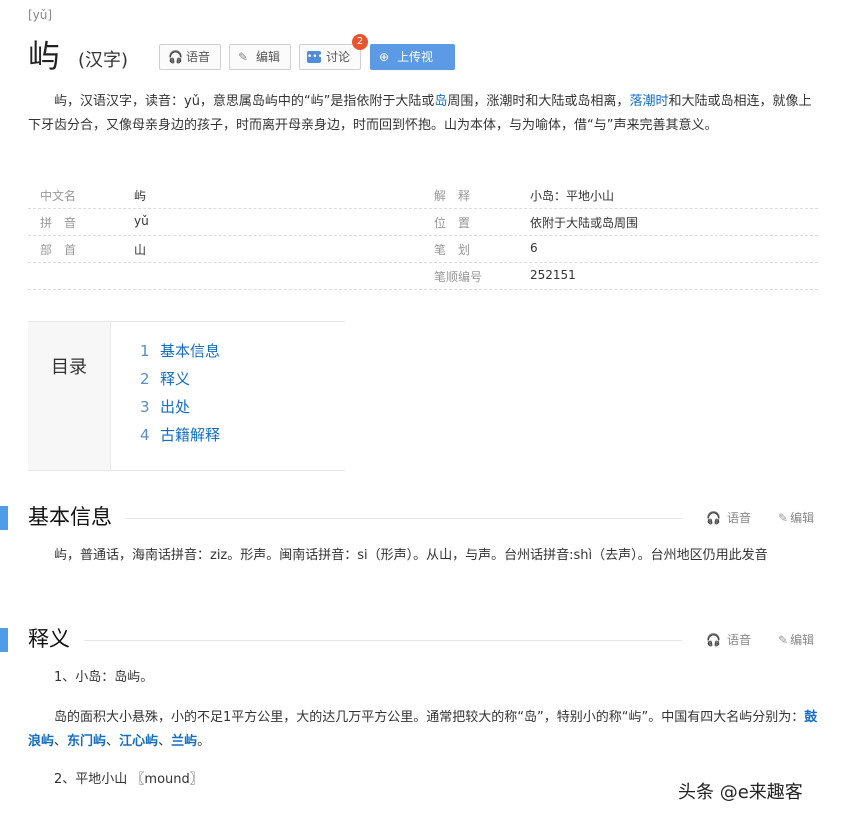 The image size is (843, 820). What do you see at coordinates (190, 435) in the screenshot?
I see `toc-item-label: 古籍解释` at bounding box center [190, 435].